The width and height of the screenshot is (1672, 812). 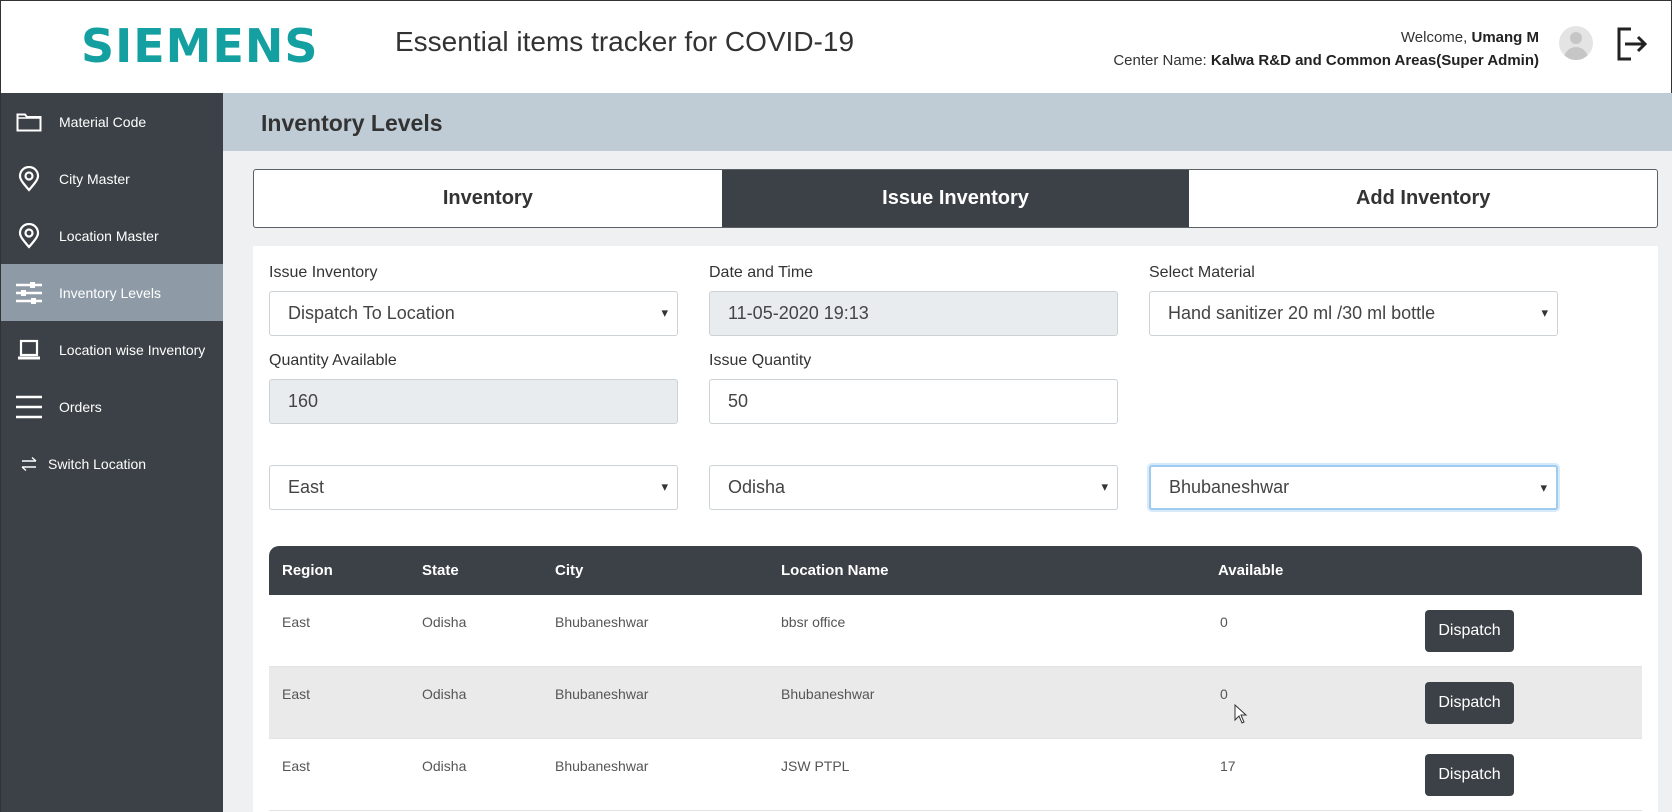 I want to click on page-title: Inventory Levels, so click(x=352, y=123).